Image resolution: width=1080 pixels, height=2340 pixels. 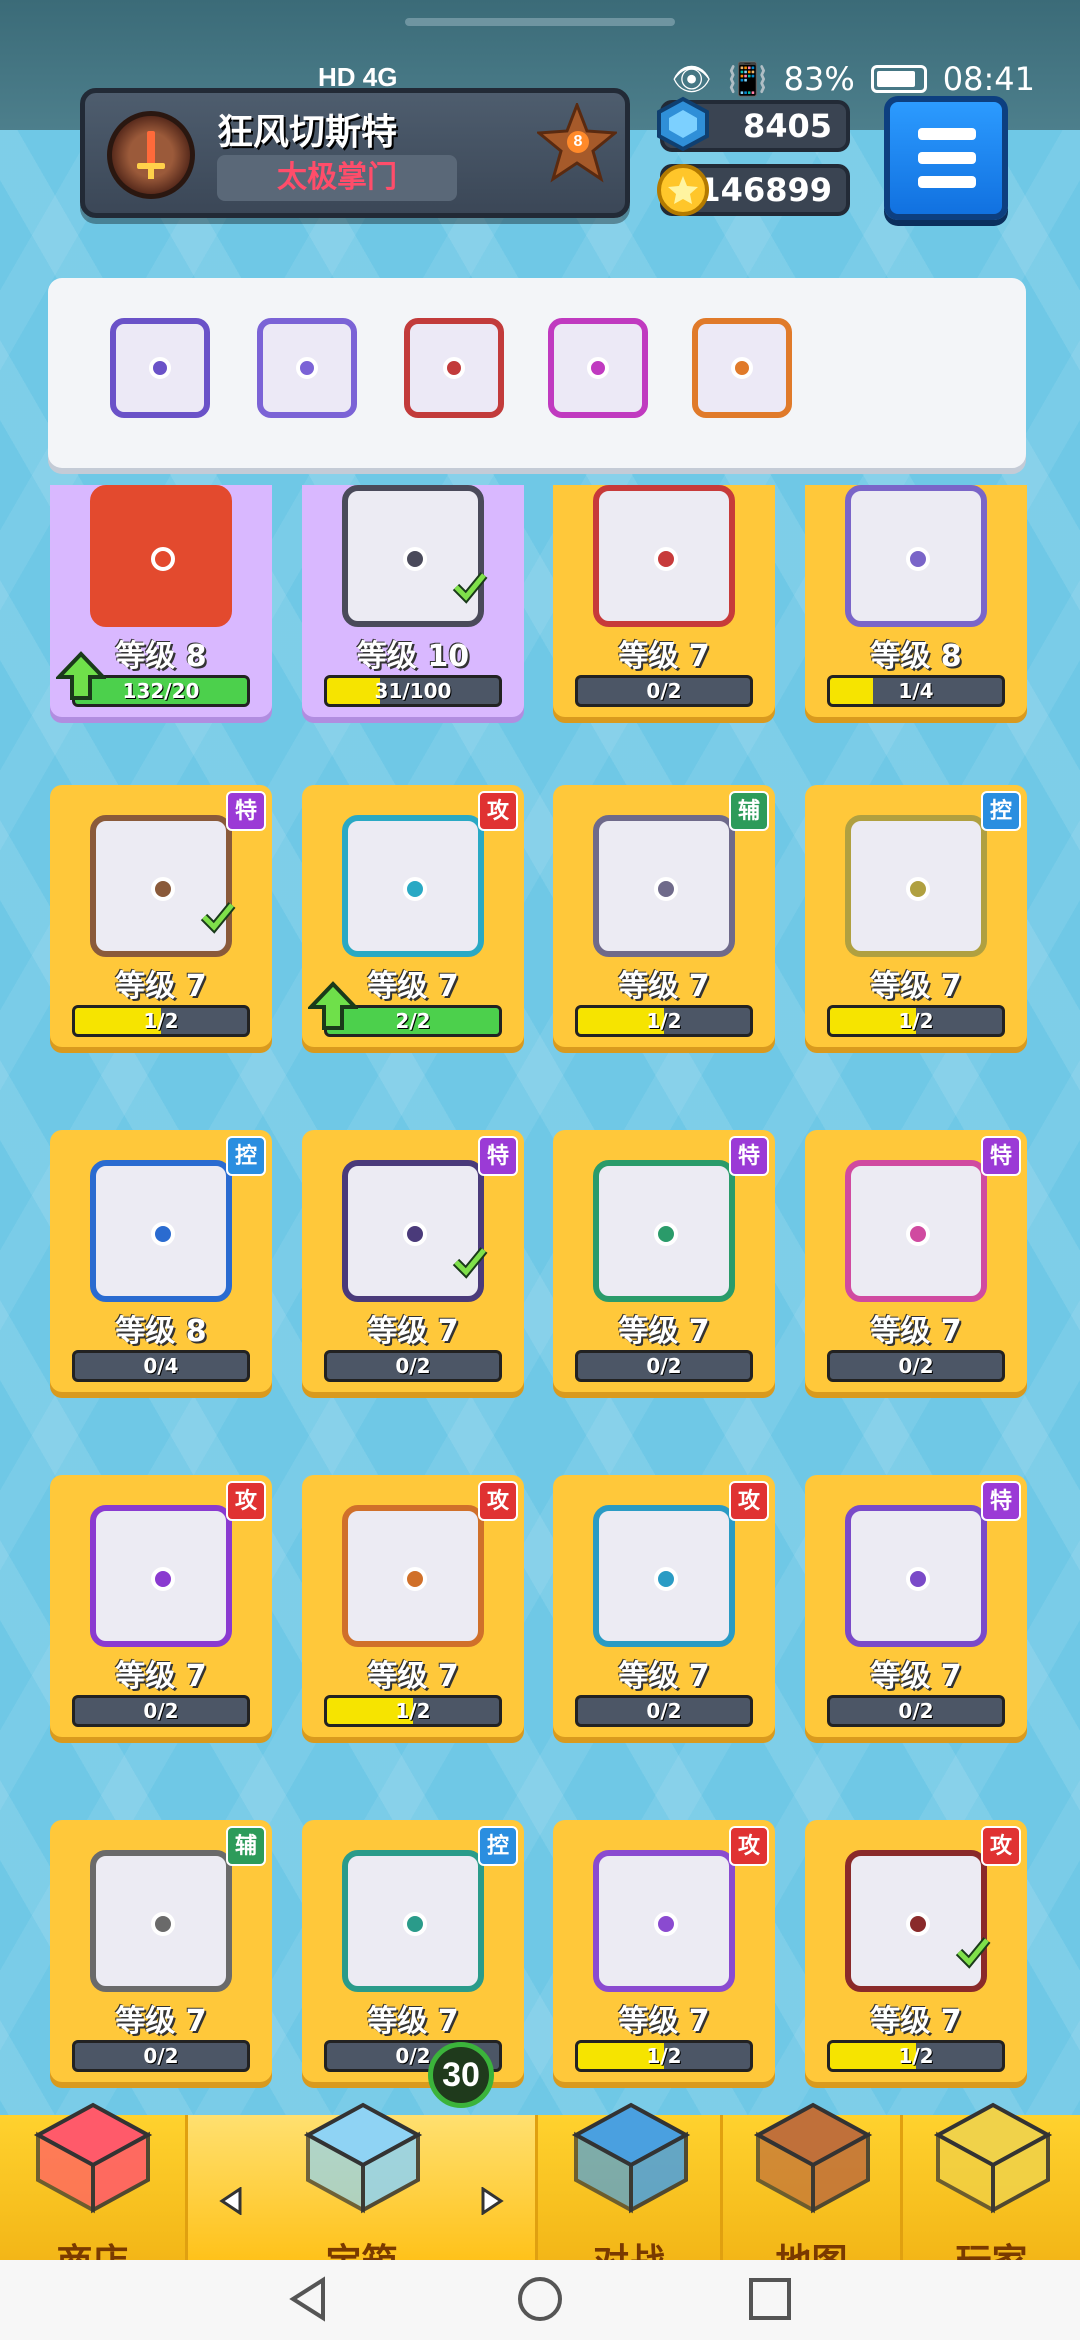 I want to click on upgrade-progress-bar: 1/4, so click(x=916, y=691).